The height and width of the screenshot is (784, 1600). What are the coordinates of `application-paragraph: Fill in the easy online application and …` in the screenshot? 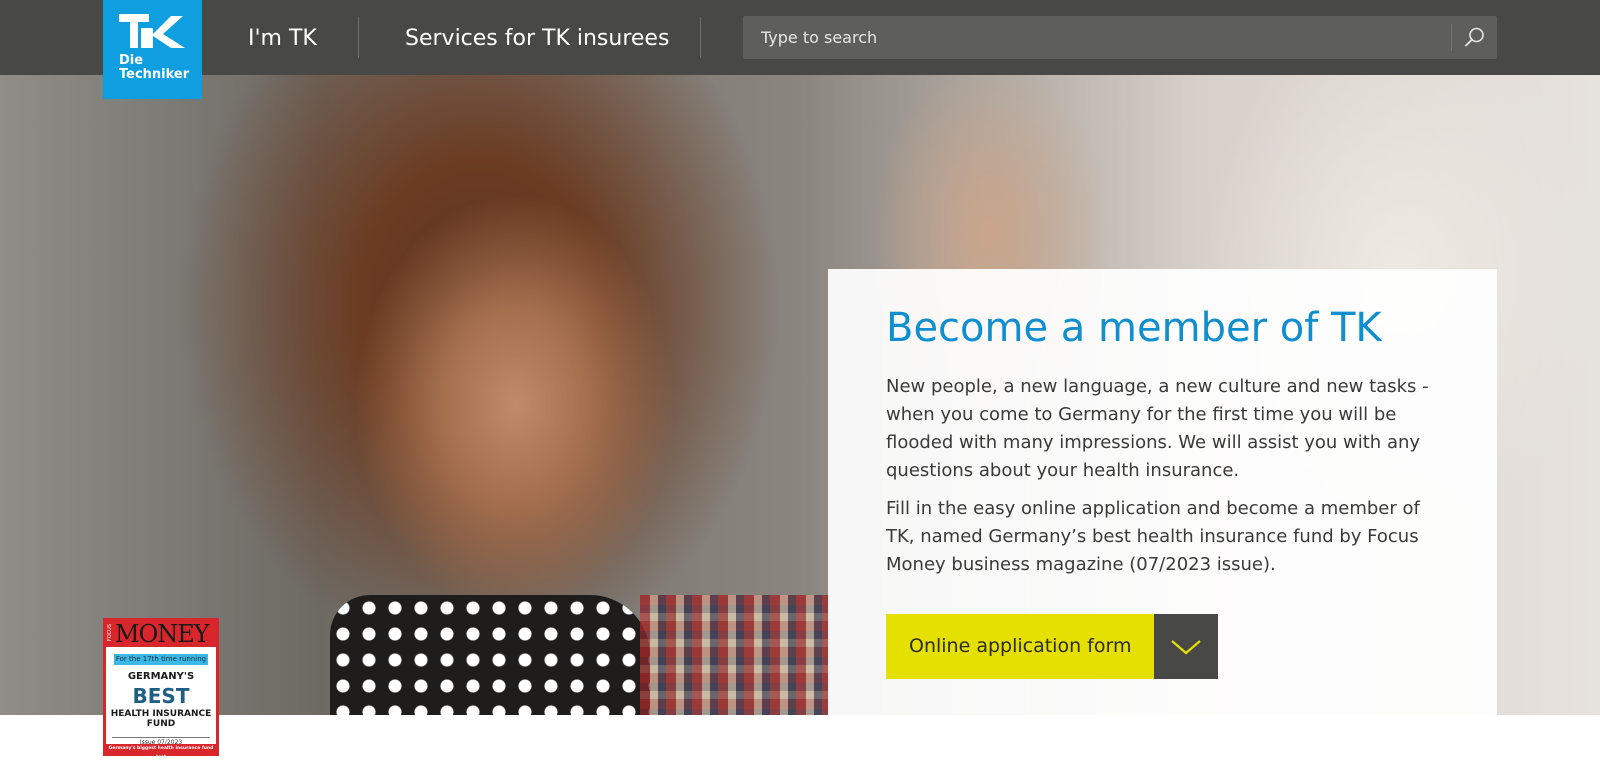 It's located at (1153, 536).